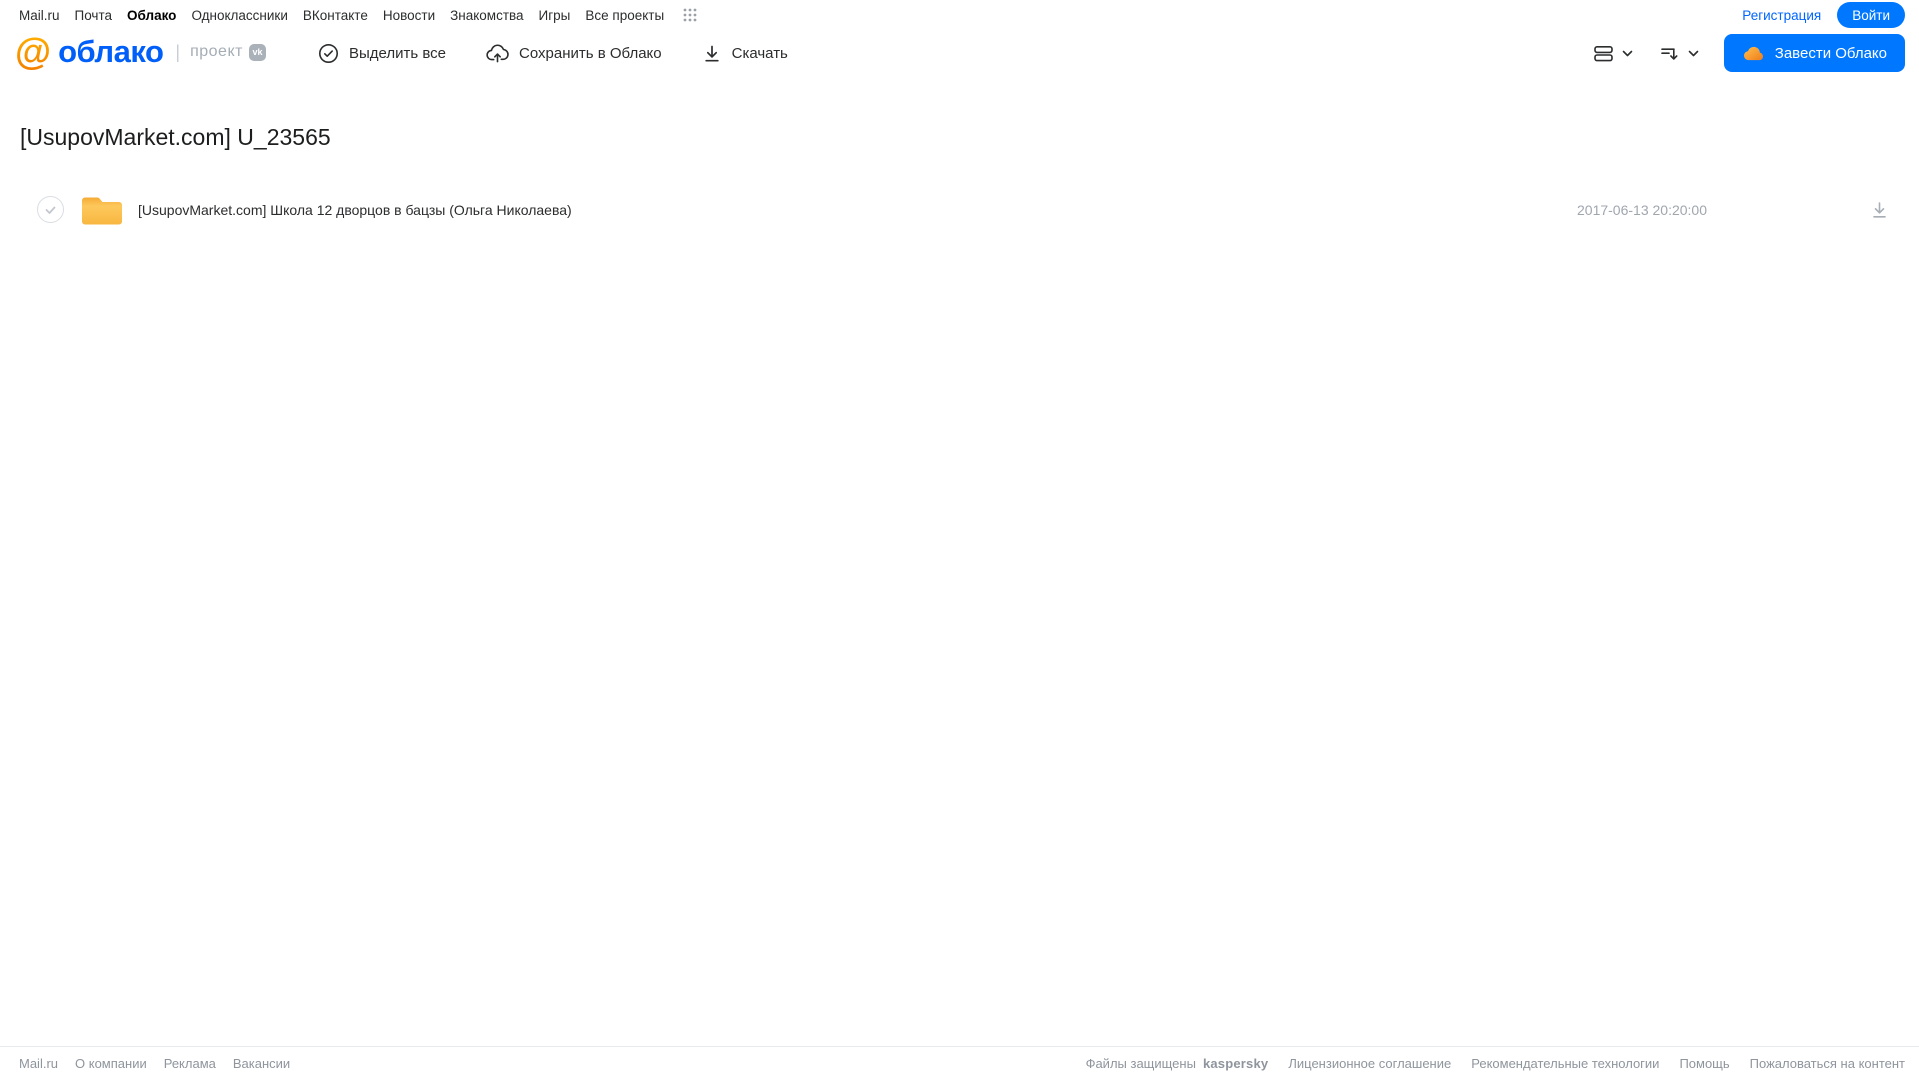 The height and width of the screenshot is (1079, 1919). I want to click on cloud-logo-text: облако, so click(111, 51).